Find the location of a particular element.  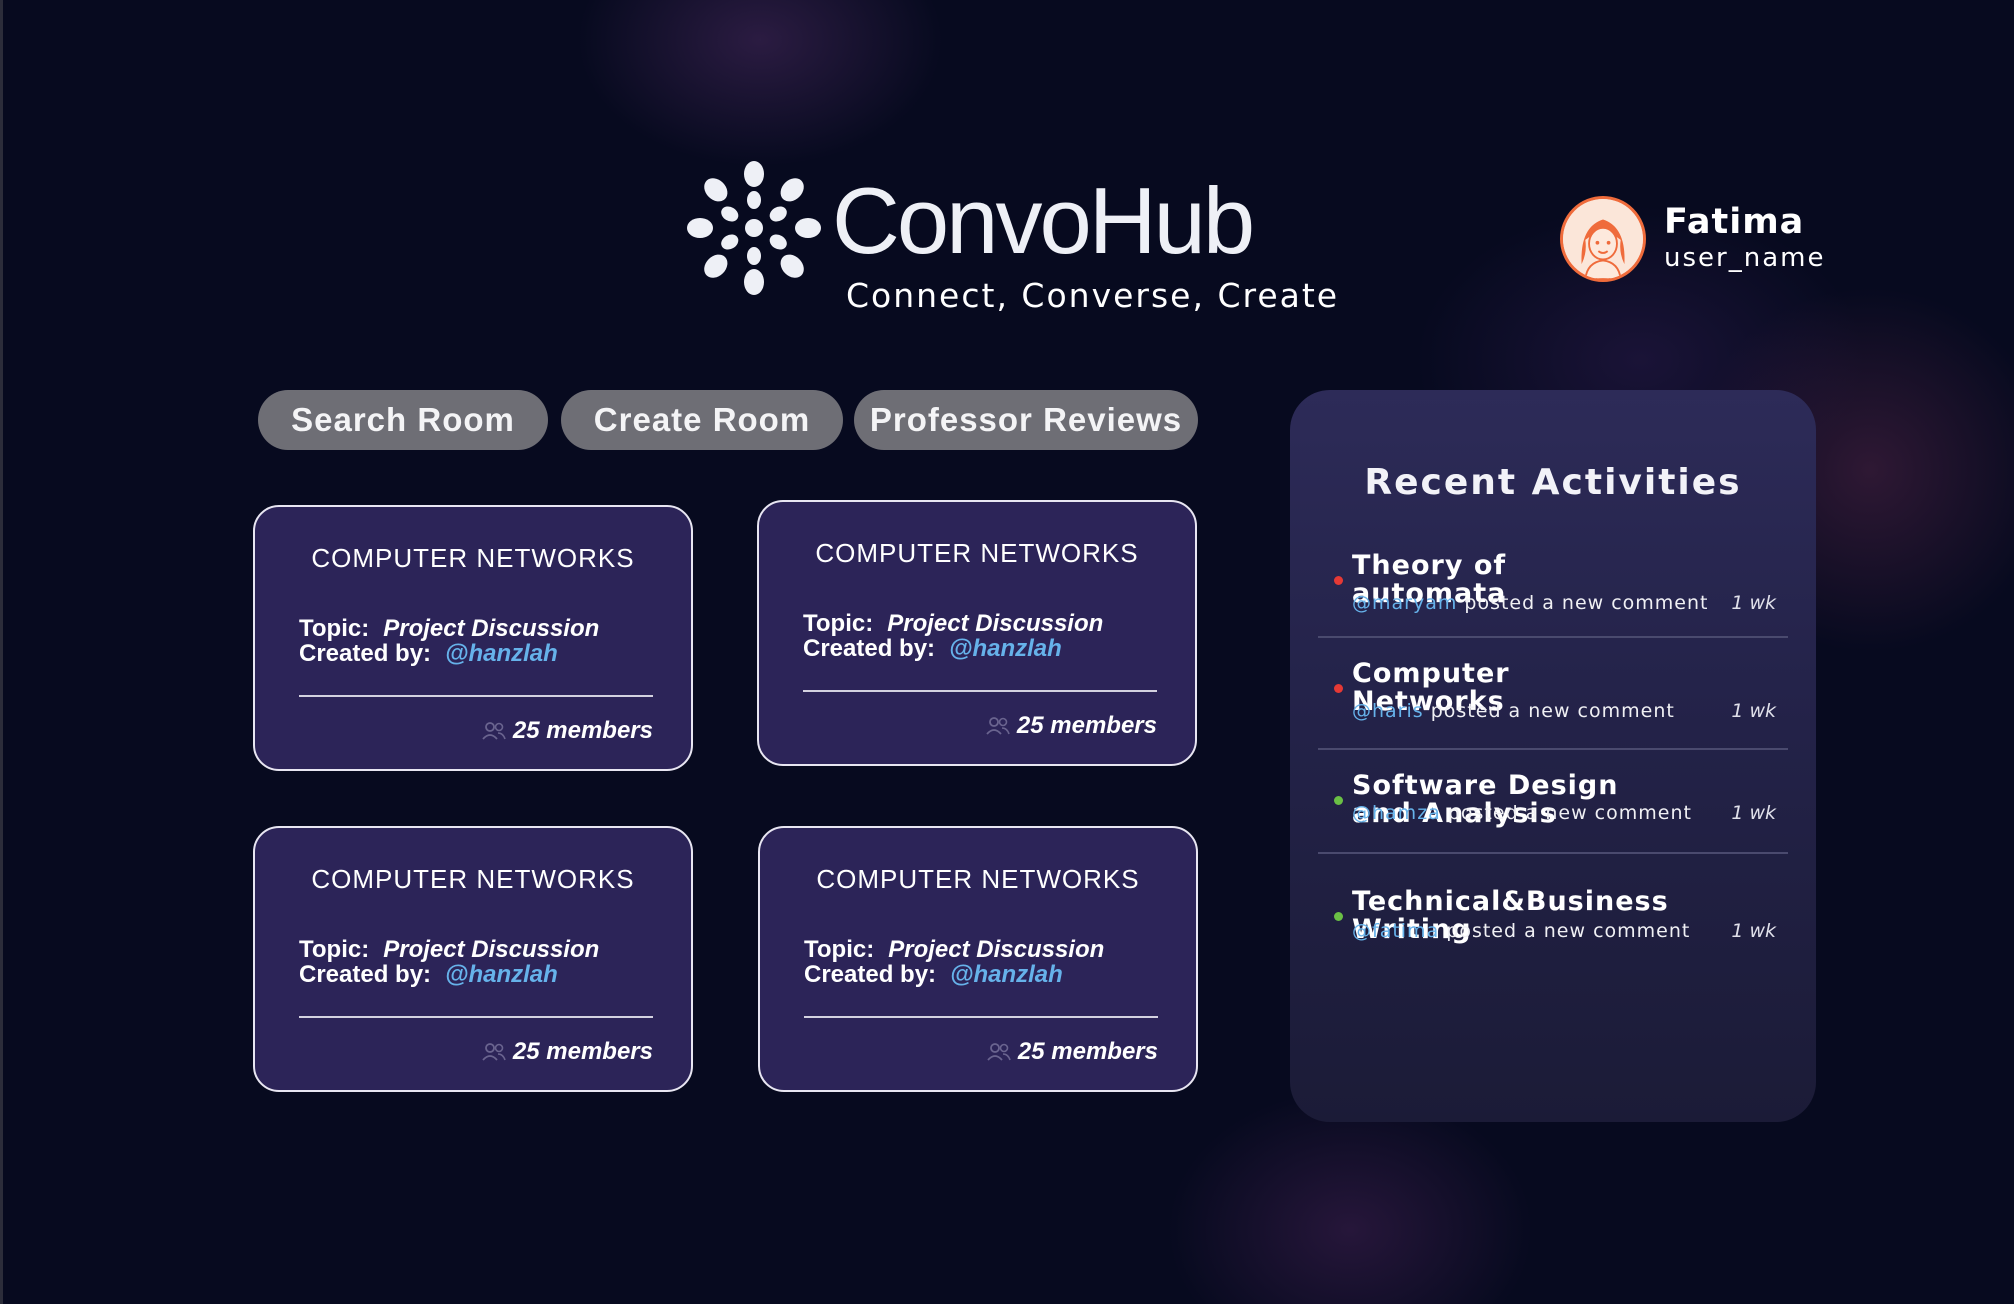

create-room-button: Create Room is located at coordinates (702, 420).